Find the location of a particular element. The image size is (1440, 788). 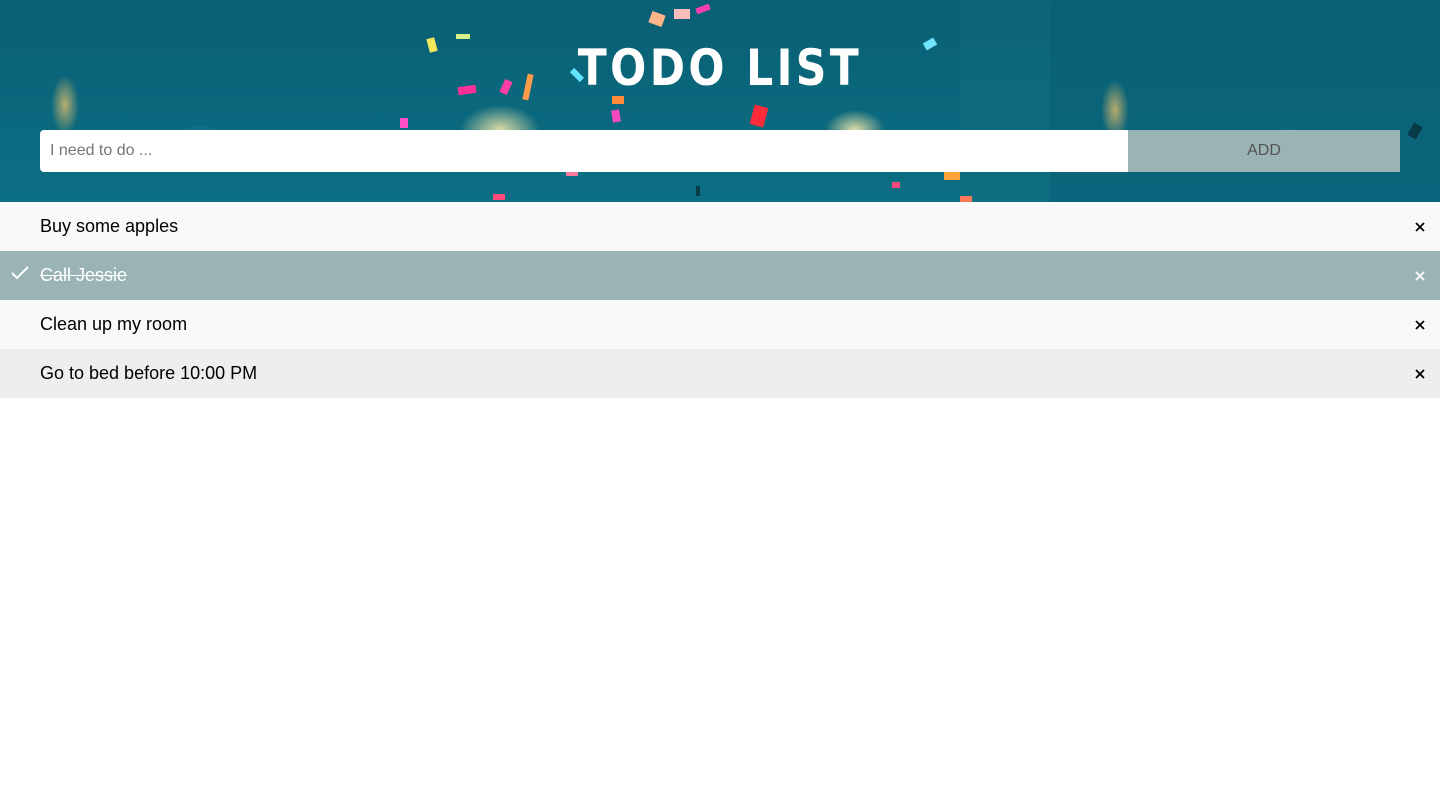

add-todo-form: ADD is located at coordinates (720, 151).